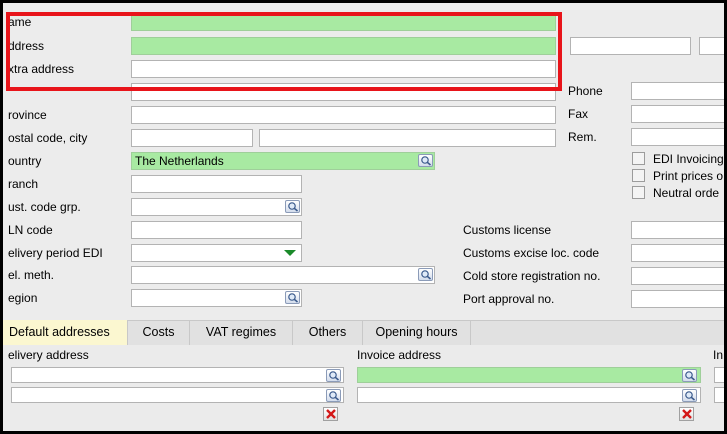 The height and width of the screenshot is (434, 727). What do you see at coordinates (688, 176) in the screenshot?
I see `print-prices-label: Print prices o` at bounding box center [688, 176].